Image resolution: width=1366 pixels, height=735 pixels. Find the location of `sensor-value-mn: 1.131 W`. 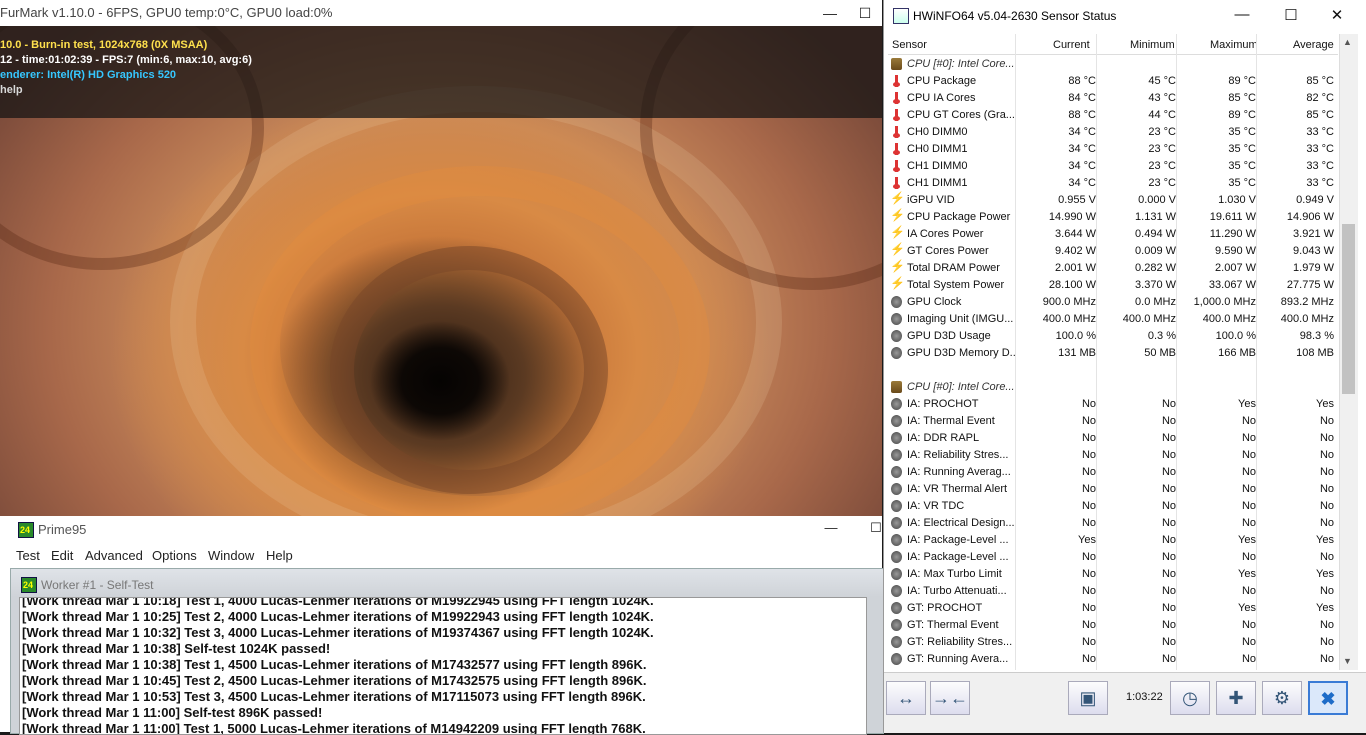

sensor-value-mn: 1.131 W is located at coordinates (1155, 217).